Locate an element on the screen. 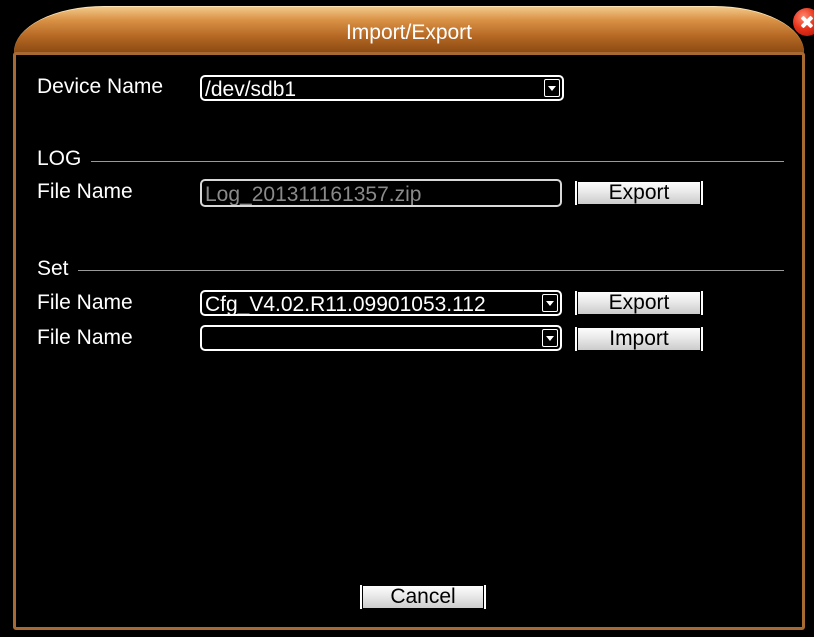  device-name-label: Device Name is located at coordinates (100, 86).